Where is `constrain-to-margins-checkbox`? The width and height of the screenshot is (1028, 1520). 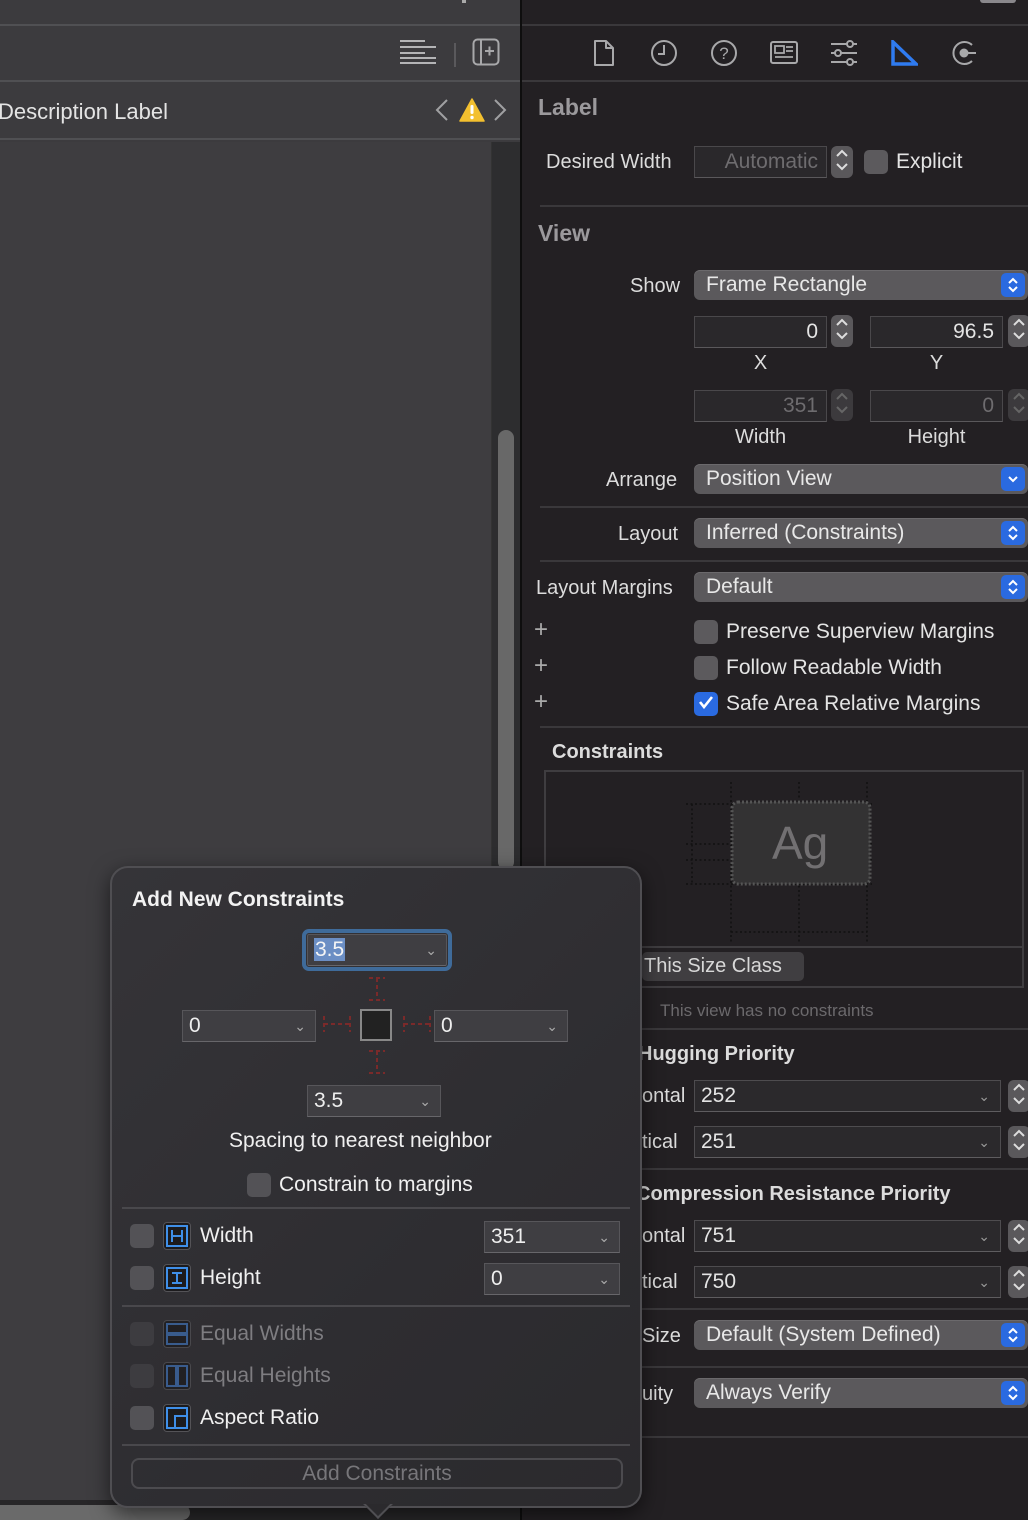
constrain-to-margins-checkbox is located at coordinates (259, 1185).